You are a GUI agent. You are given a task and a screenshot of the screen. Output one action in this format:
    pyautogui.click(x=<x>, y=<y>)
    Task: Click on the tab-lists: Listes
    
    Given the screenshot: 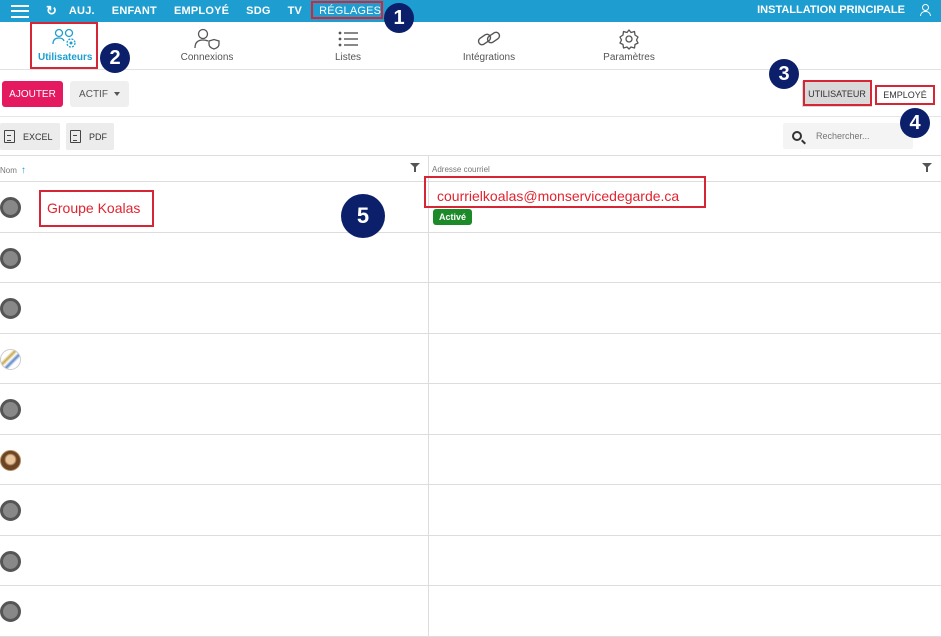 What is the action you would take?
    pyautogui.click(x=348, y=45)
    